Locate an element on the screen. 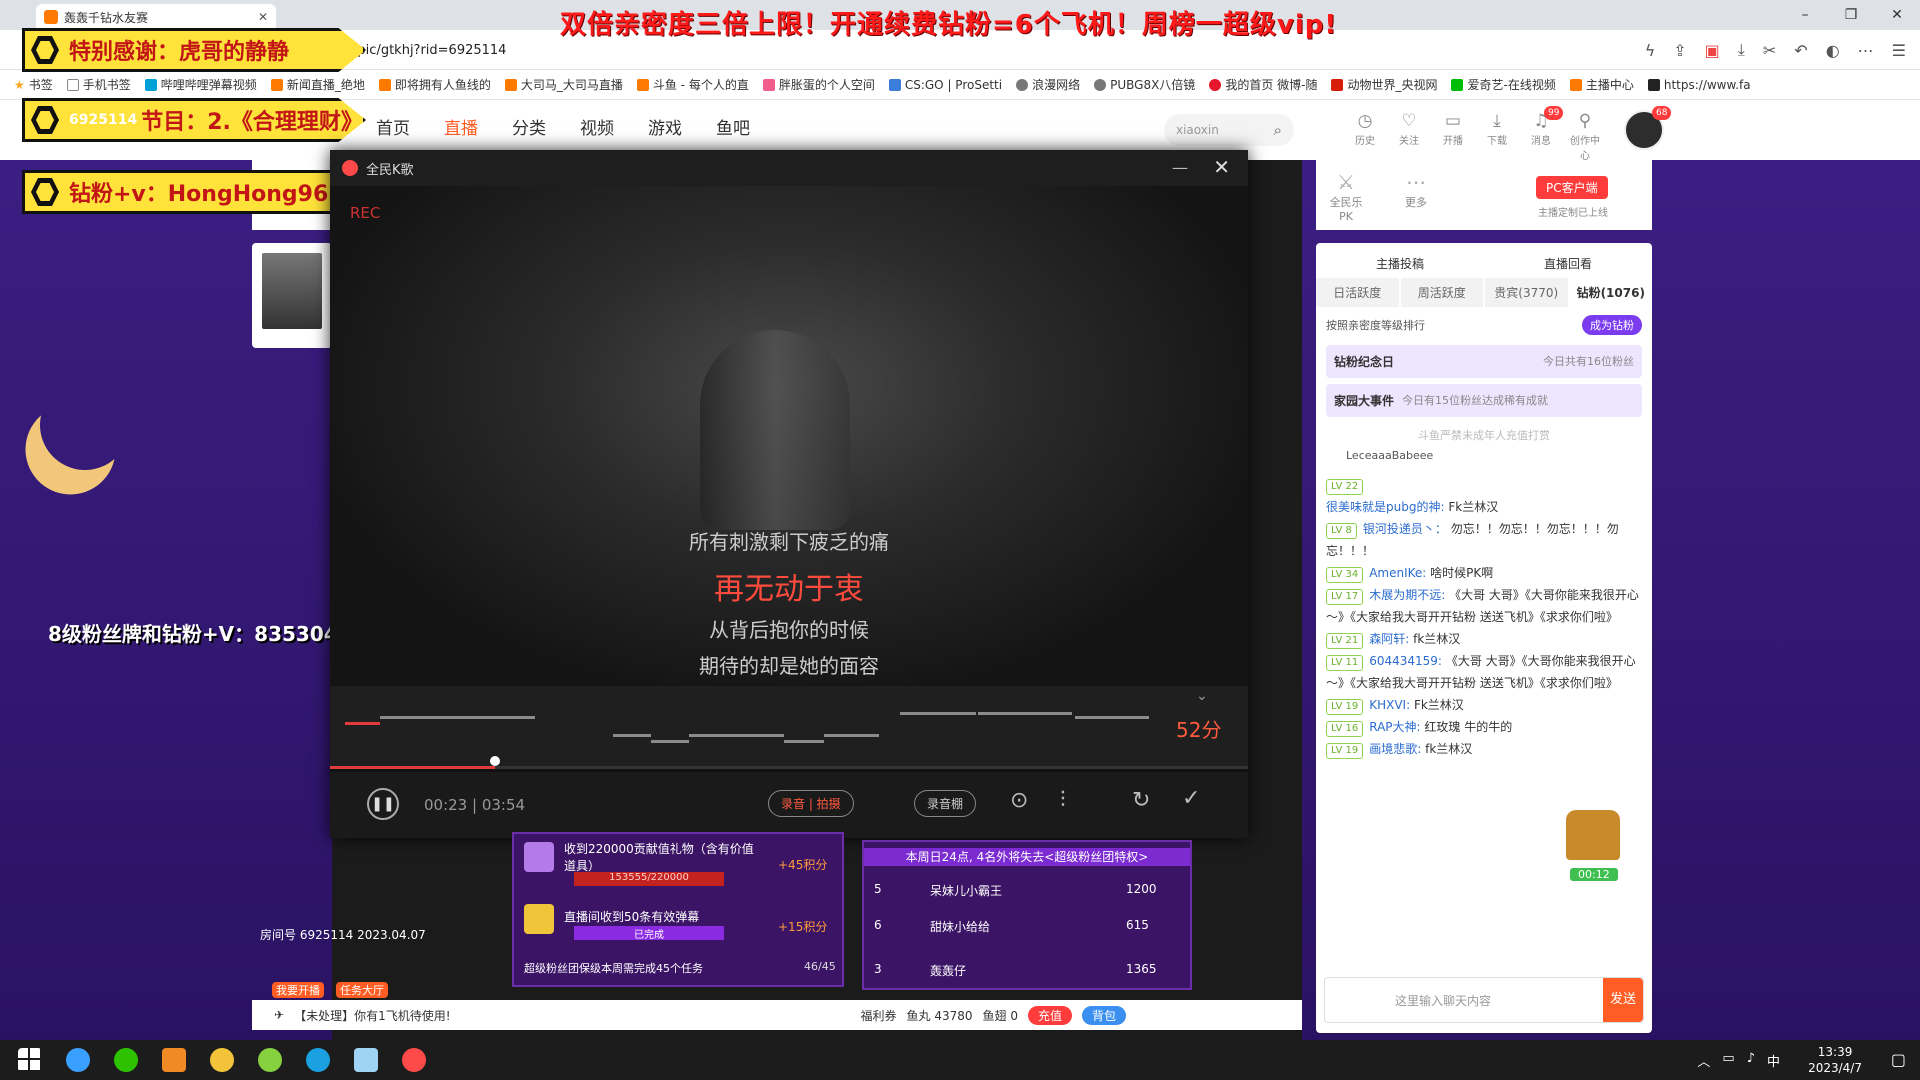 The height and width of the screenshot is (1080, 1920). family-event-card: 家园大事件 今日有15位粉丝达成稀有成就 is located at coordinates (1484, 400).